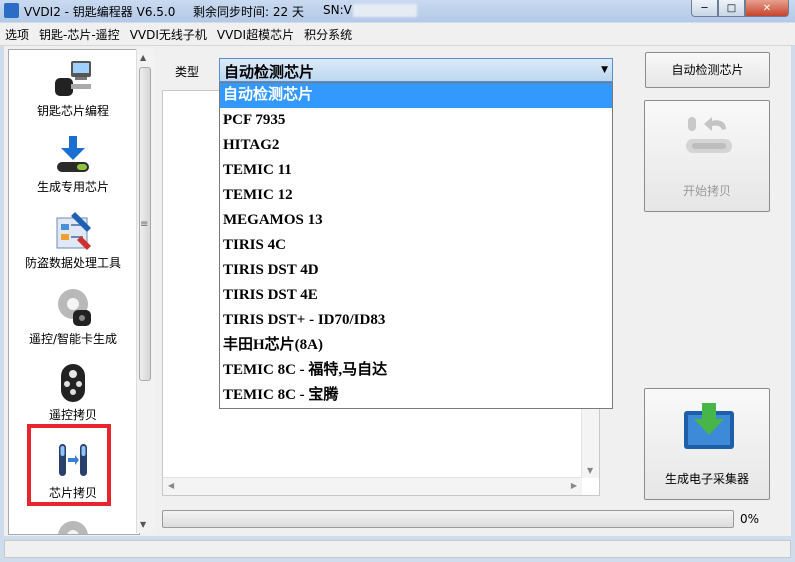 This screenshot has width=795, height=562. I want to click on auto-detect-chip-button: 自动检测芯片, so click(707, 70).